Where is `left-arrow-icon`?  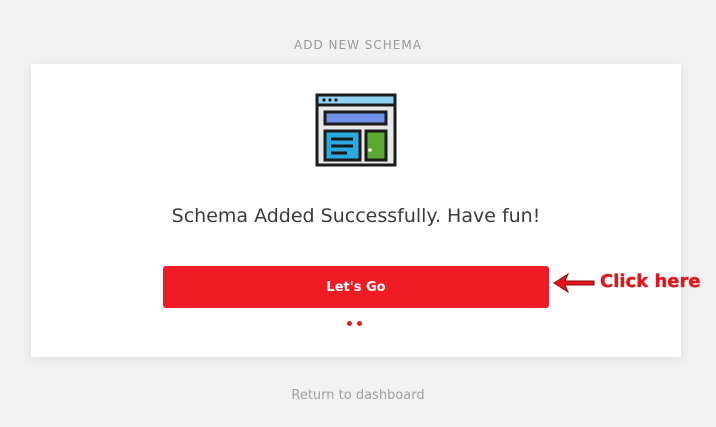
left-arrow-icon is located at coordinates (574, 283).